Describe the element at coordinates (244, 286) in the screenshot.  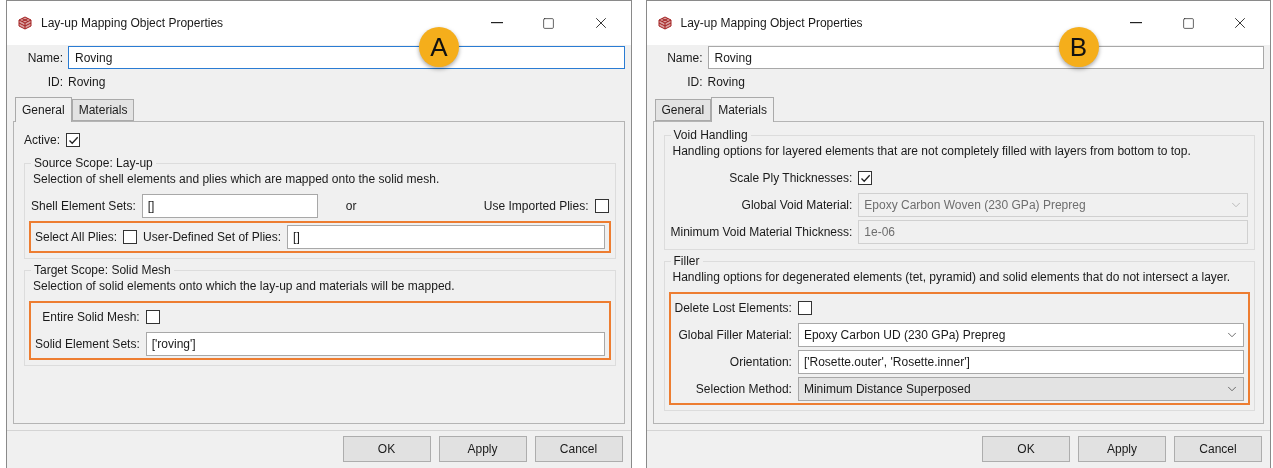
I see `group-description: Selection of solid elements onto which the lay-up and materials will be mapped.` at that location.